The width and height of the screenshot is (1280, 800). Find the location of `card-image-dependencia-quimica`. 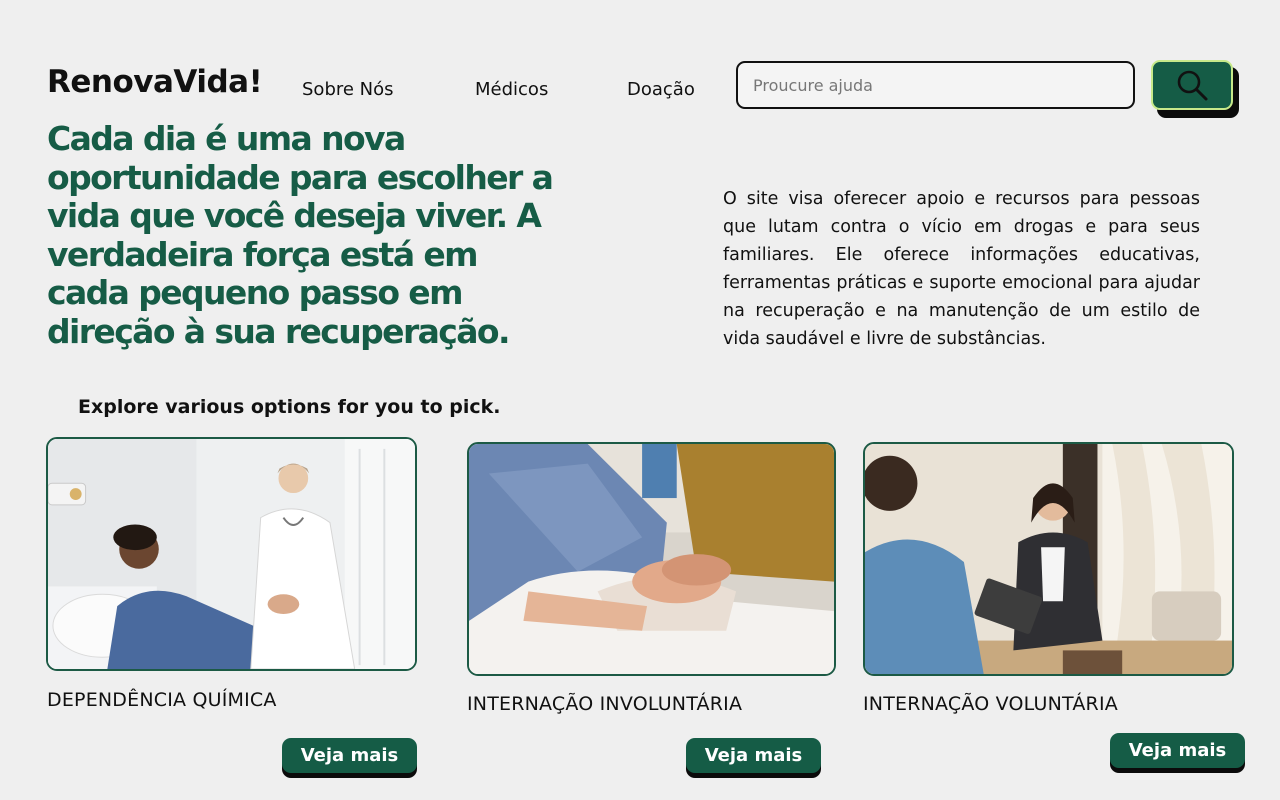

card-image-dependencia-quimica is located at coordinates (231, 554).